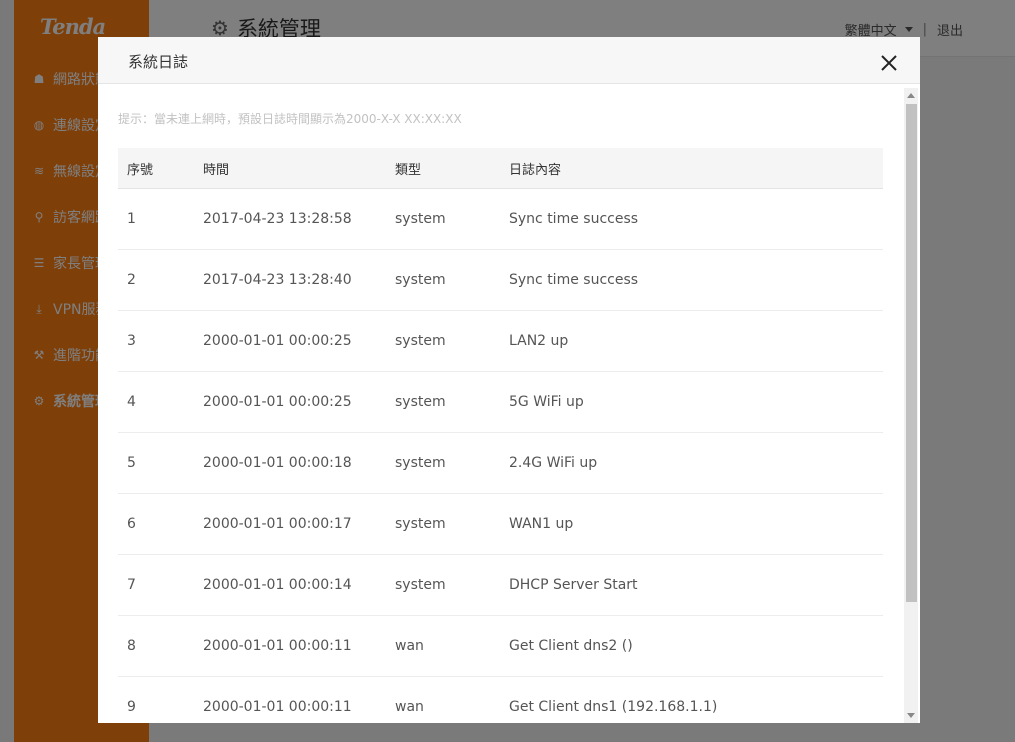 This screenshot has width=1015, height=742. Describe the element at coordinates (696, 168) in the screenshot. I see `column-header-content: 日誌內容` at that location.